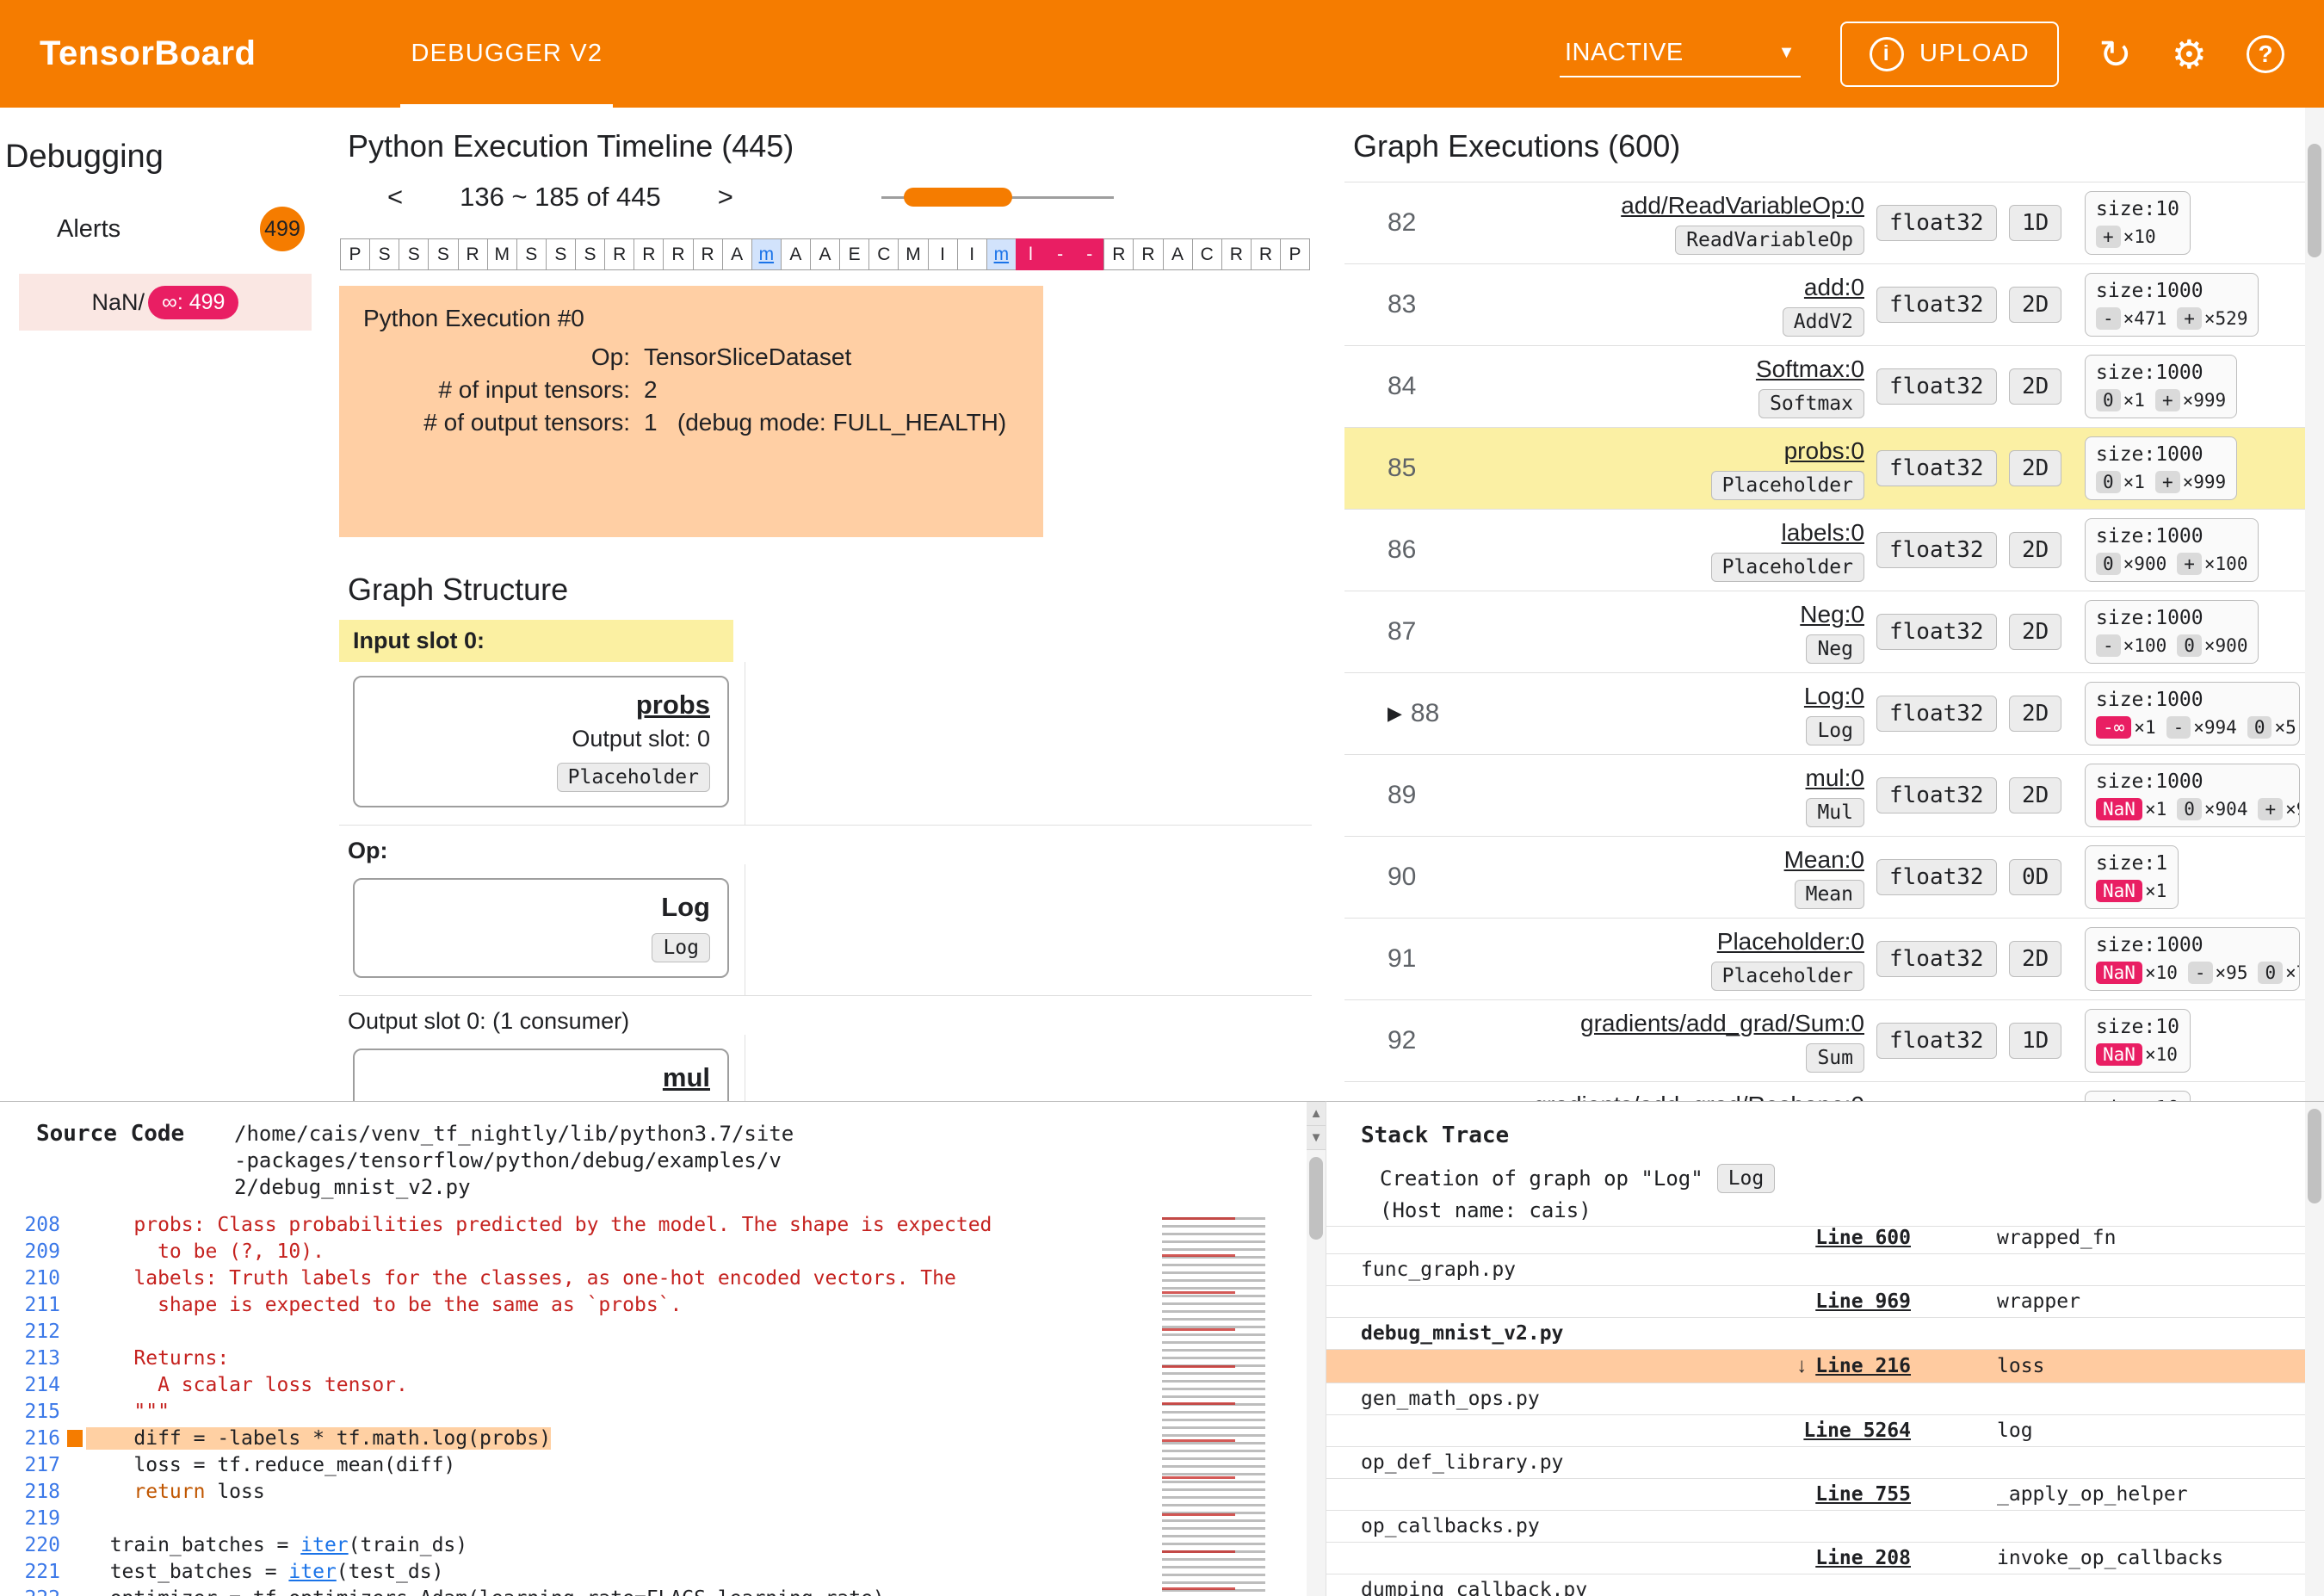 This screenshot has width=2324, height=1596. Describe the element at coordinates (663, 1412) in the screenshot. I see `code-line: 215 """` at that location.